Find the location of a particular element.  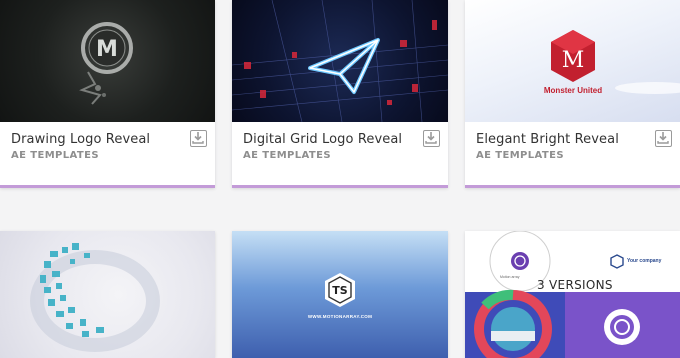

cube-logo-image: M Monster United is located at coordinates (612, 62).